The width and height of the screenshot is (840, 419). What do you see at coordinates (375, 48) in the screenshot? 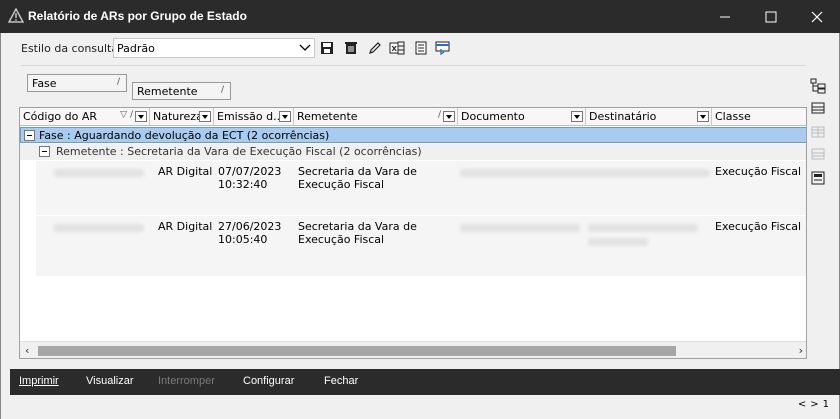
I see `edit-icon` at bounding box center [375, 48].